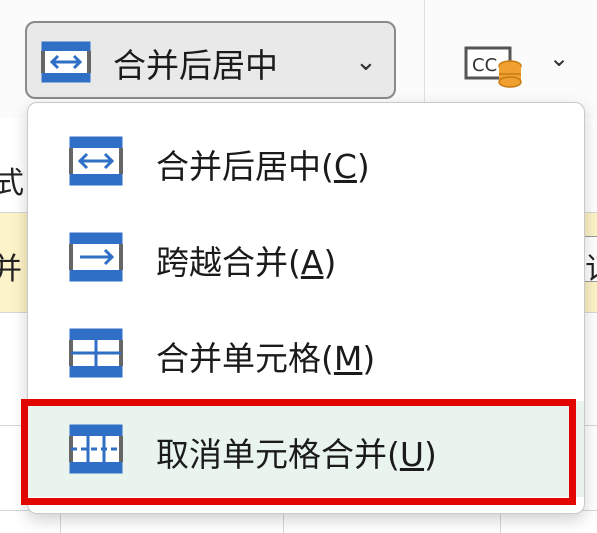 The width and height of the screenshot is (597, 533). What do you see at coordinates (12, 183) in the screenshot?
I see `ribbon-group-text: 式` at bounding box center [12, 183].